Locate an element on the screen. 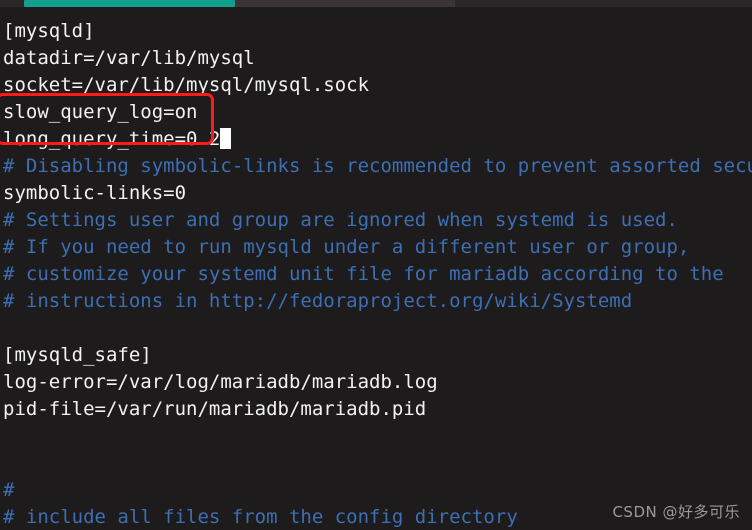  code-line-3: socket=/var/lib/mysql/mysql.sock is located at coordinates (186, 85).